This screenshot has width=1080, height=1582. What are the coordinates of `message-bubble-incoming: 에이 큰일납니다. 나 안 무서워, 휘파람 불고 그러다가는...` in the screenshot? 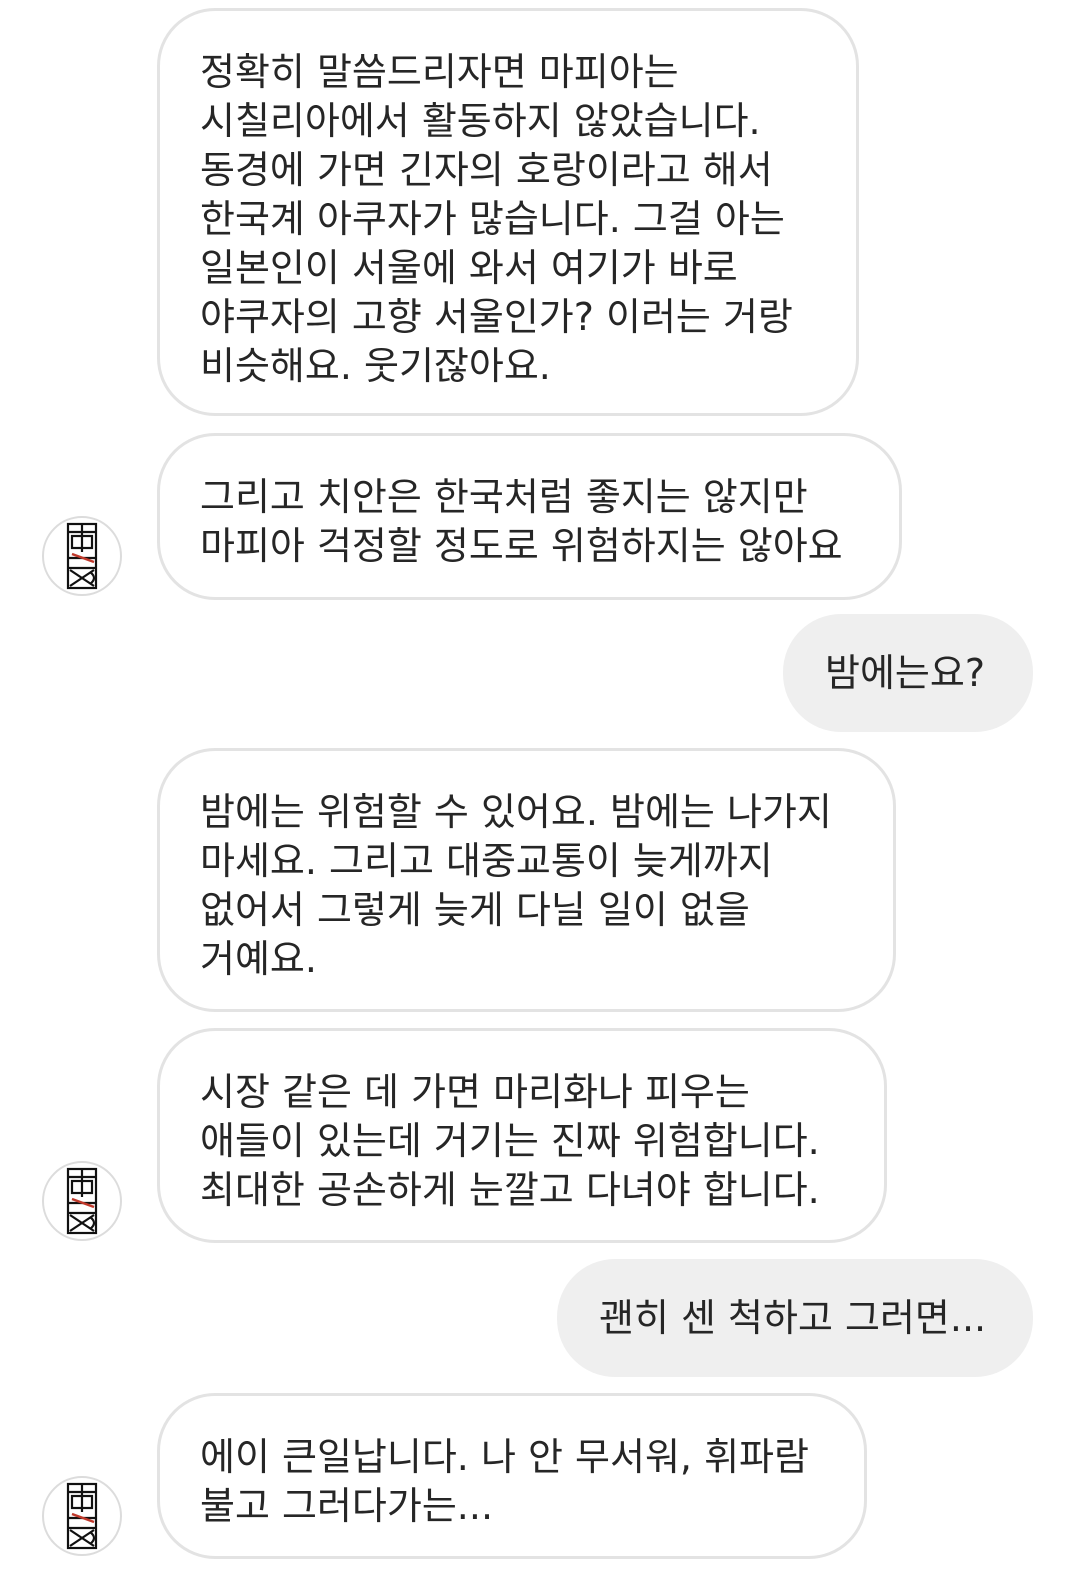 It's located at (512, 1476).